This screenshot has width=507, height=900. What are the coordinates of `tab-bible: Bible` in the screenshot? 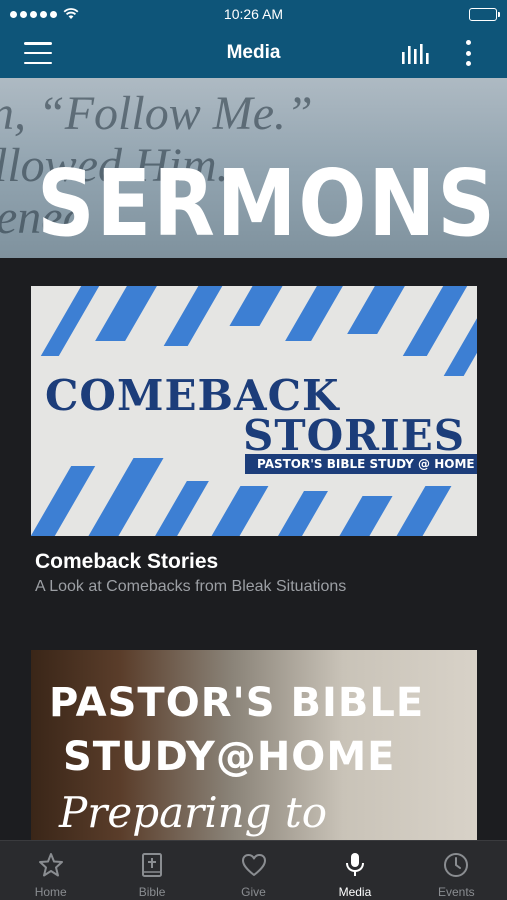 It's located at (151, 870).